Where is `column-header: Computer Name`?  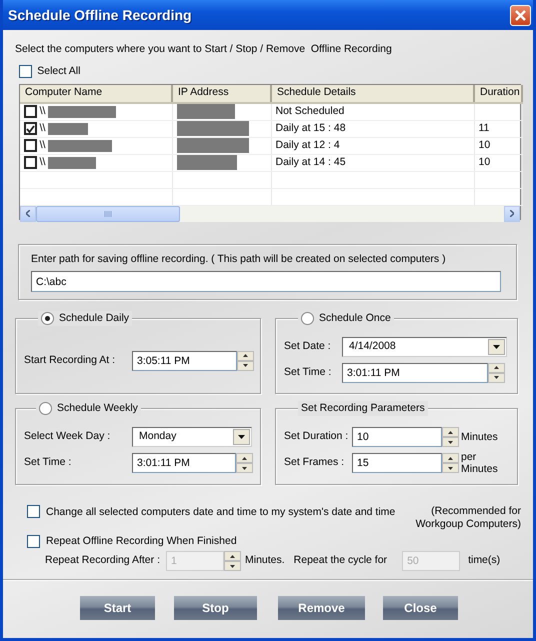 column-header: Computer Name is located at coordinates (96, 93).